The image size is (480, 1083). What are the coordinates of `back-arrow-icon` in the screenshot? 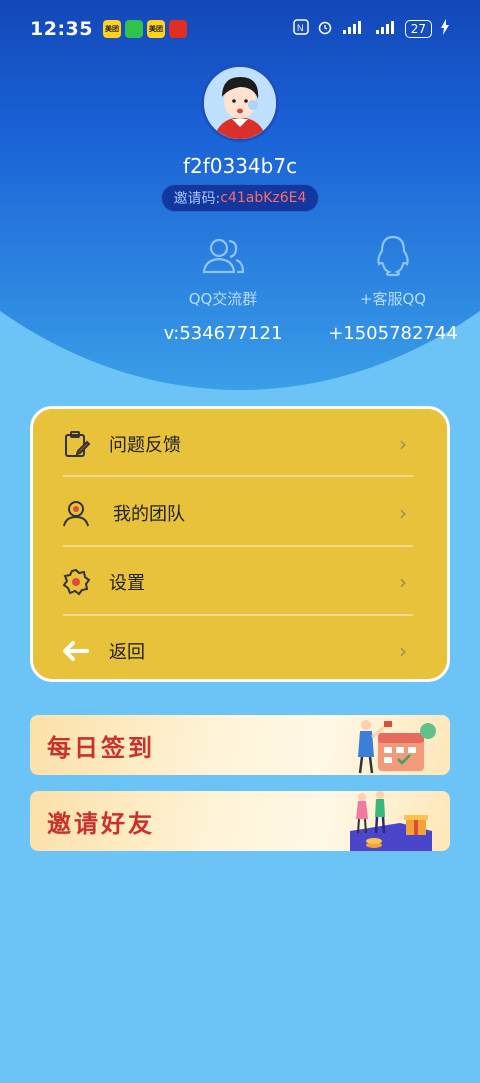 It's located at (76, 651).